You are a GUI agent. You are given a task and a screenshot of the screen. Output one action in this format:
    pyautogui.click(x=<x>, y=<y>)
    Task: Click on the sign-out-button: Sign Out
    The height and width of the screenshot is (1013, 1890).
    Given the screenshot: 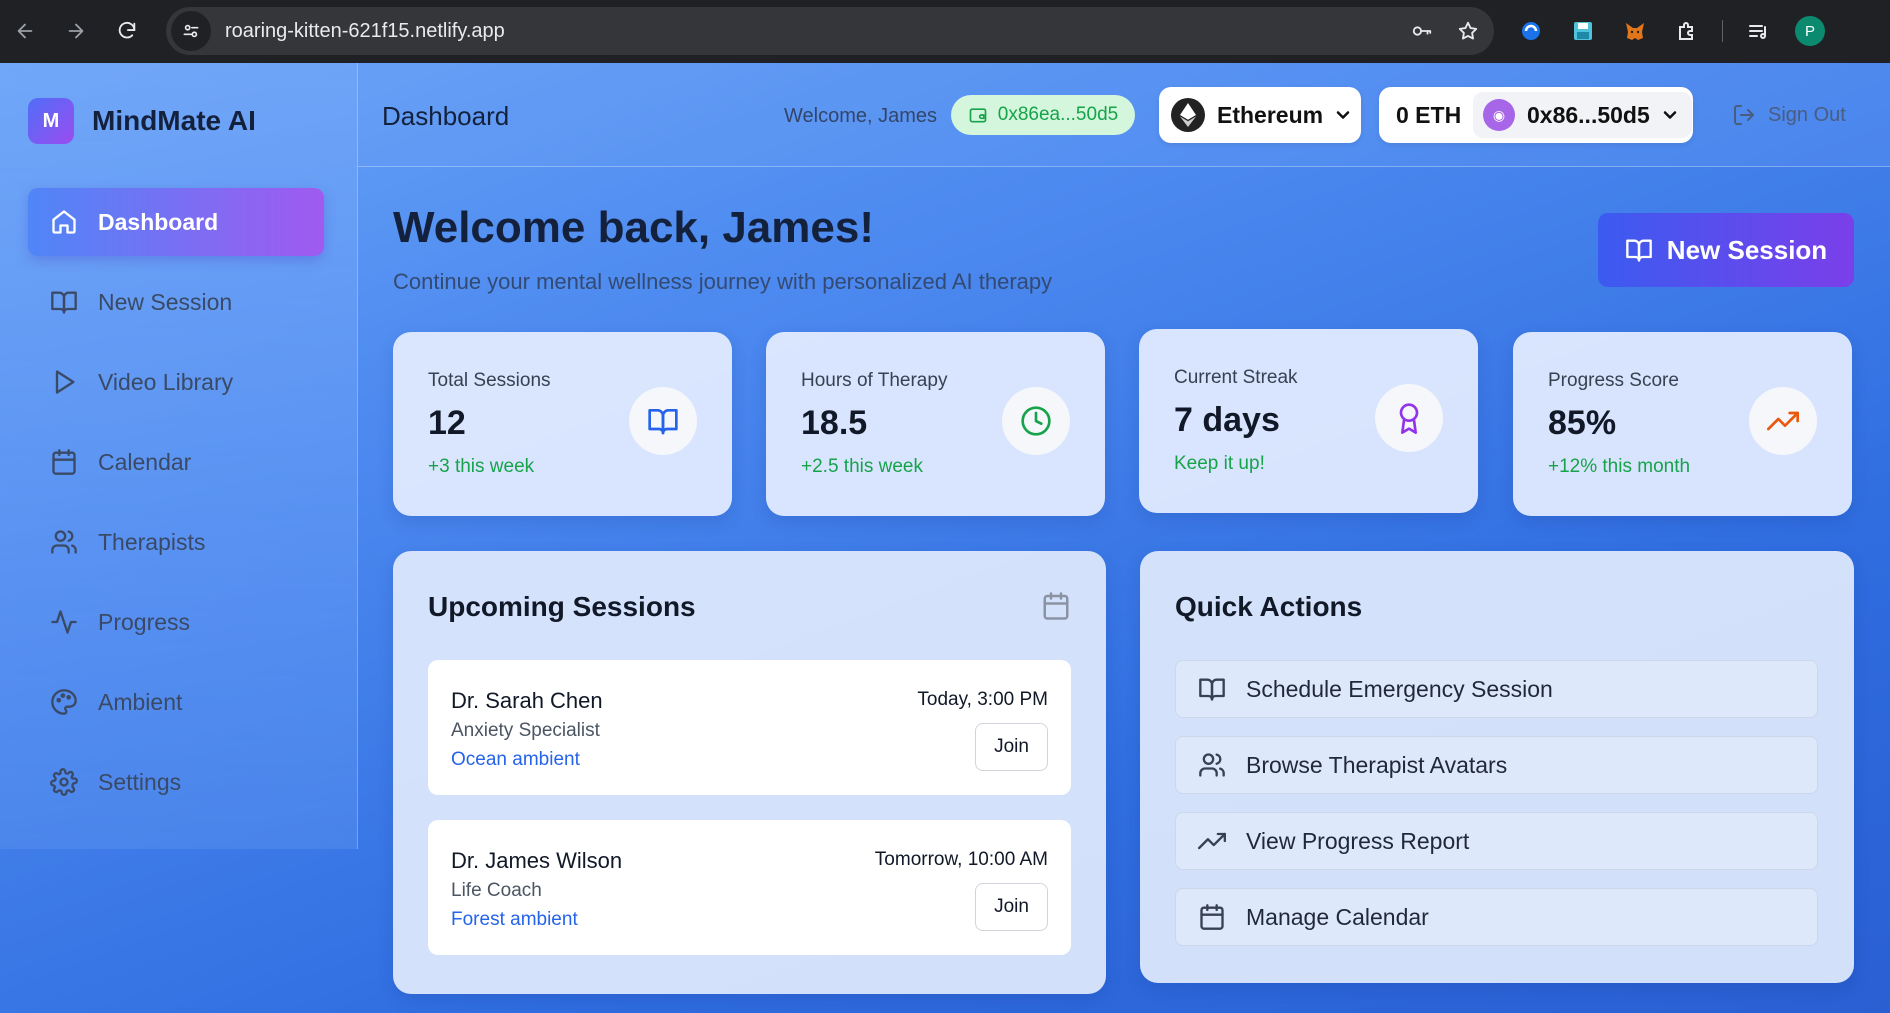 What is the action you would take?
    pyautogui.click(x=1789, y=115)
    